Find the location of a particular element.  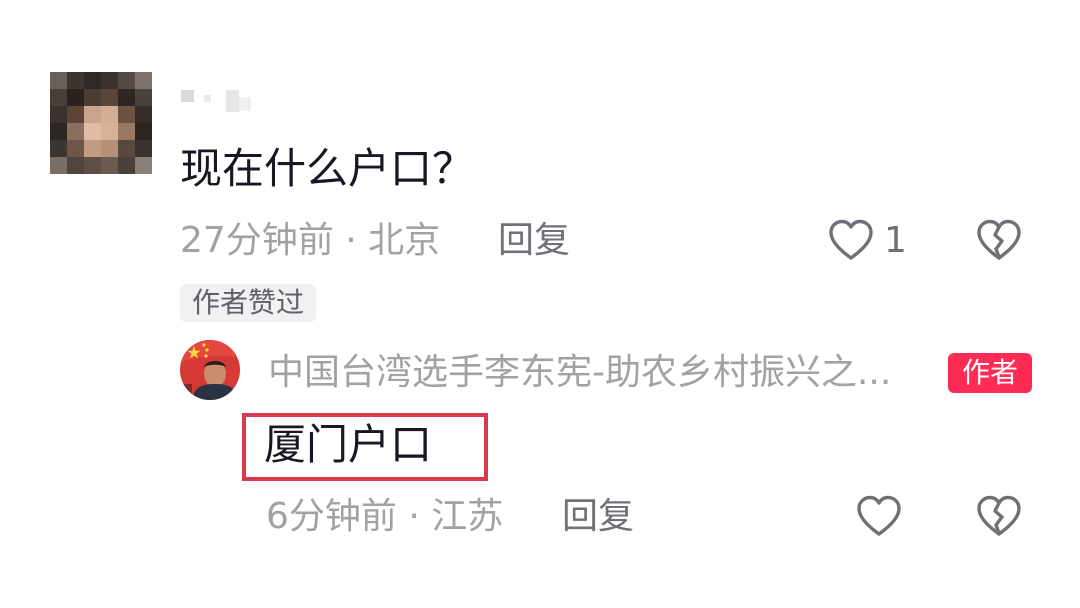

avatar-image is located at coordinates (210, 370).